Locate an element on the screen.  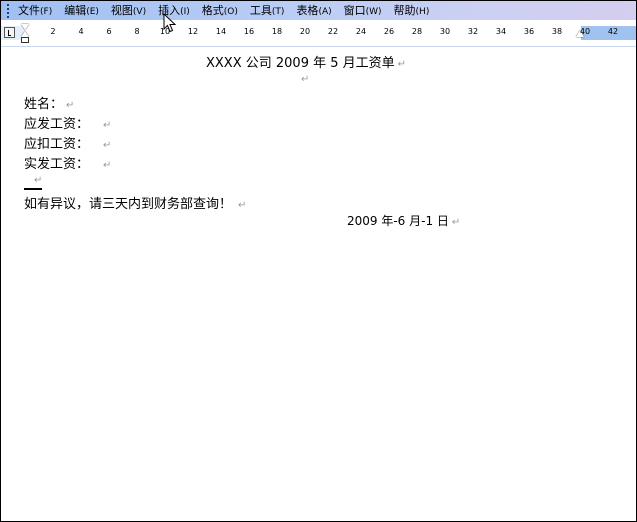
ruler-number: 40 is located at coordinates (585, 31).